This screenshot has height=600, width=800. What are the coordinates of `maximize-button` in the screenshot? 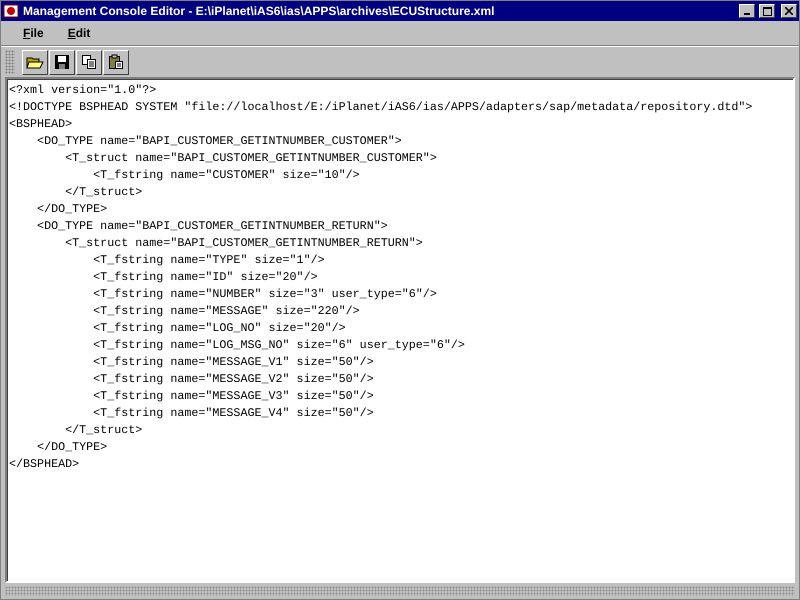 It's located at (767, 11).